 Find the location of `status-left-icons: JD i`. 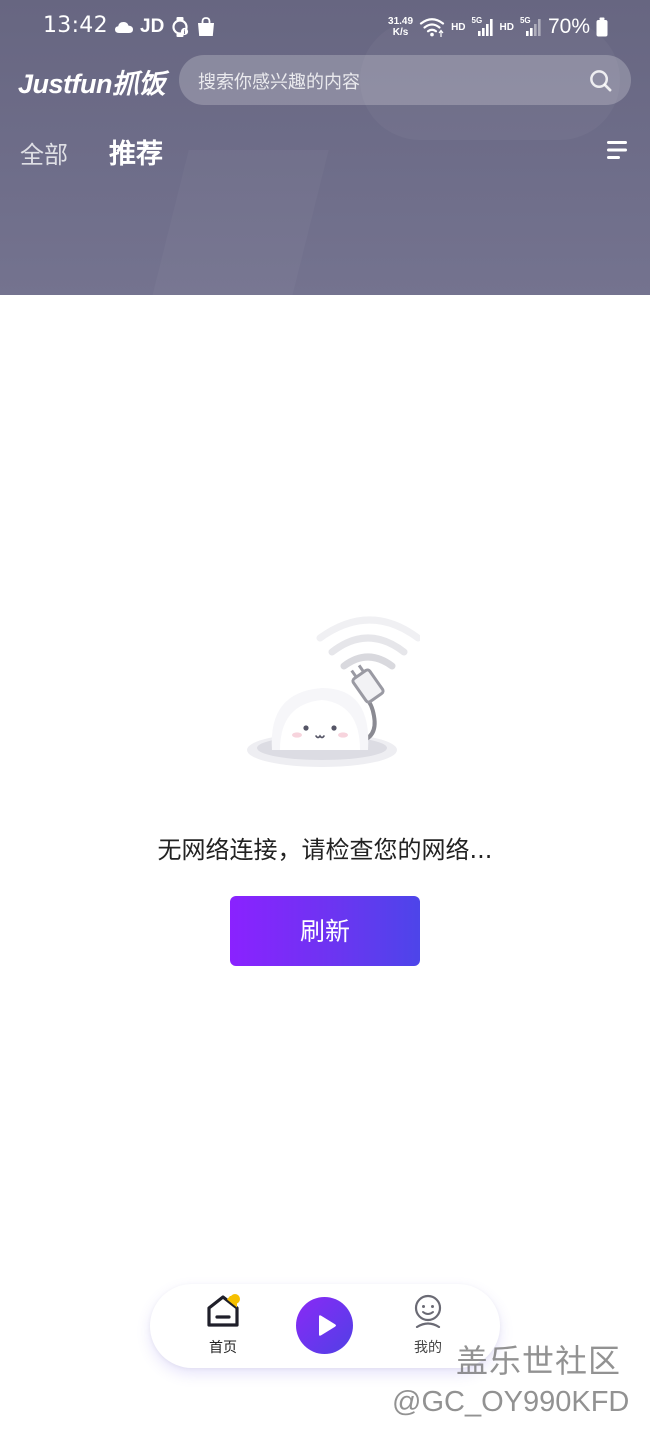

status-left-icons: JD i is located at coordinates (165, 27).